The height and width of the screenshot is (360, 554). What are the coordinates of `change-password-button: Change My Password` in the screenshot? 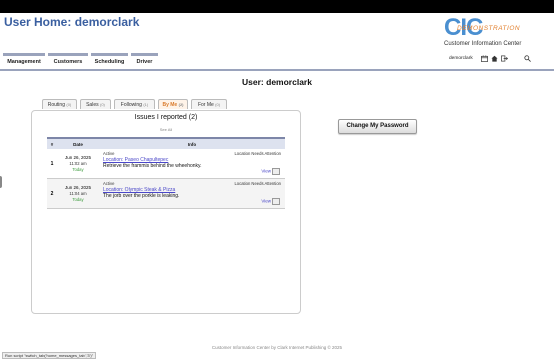 It's located at (377, 126).